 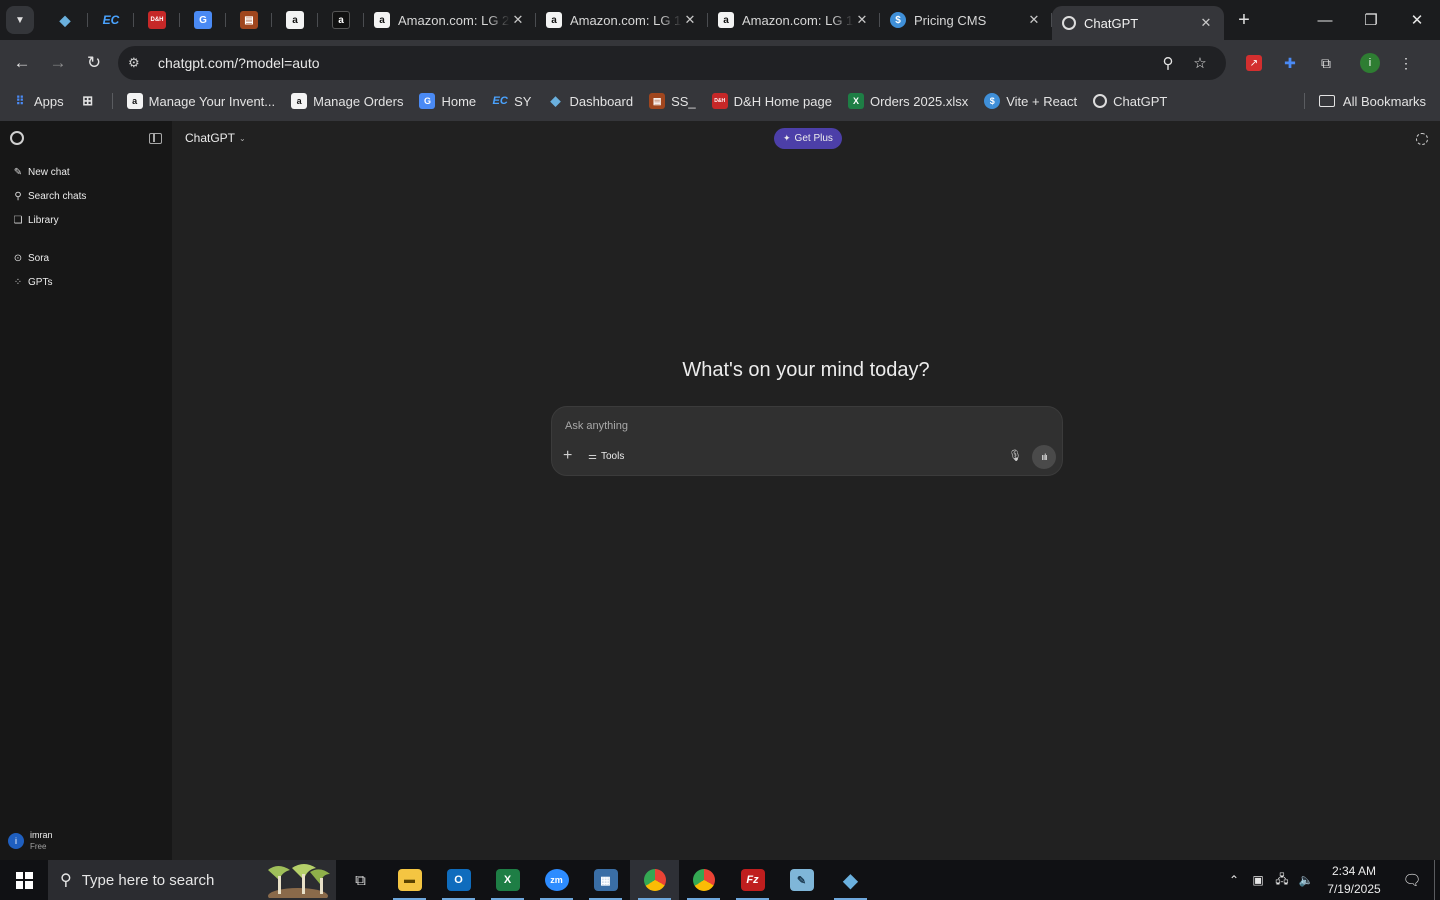 What do you see at coordinates (726, 20) in the screenshot?
I see `amazon-icon: a` at bounding box center [726, 20].